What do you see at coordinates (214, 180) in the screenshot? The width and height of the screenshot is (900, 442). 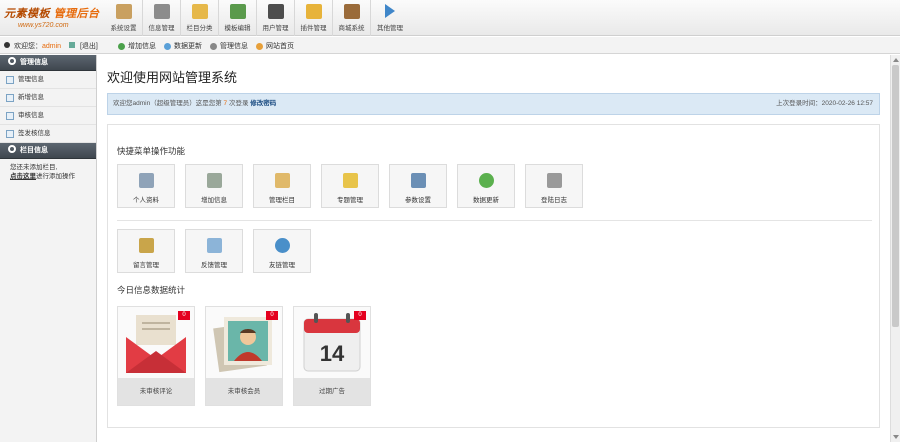 I see `add-info-icon` at bounding box center [214, 180].